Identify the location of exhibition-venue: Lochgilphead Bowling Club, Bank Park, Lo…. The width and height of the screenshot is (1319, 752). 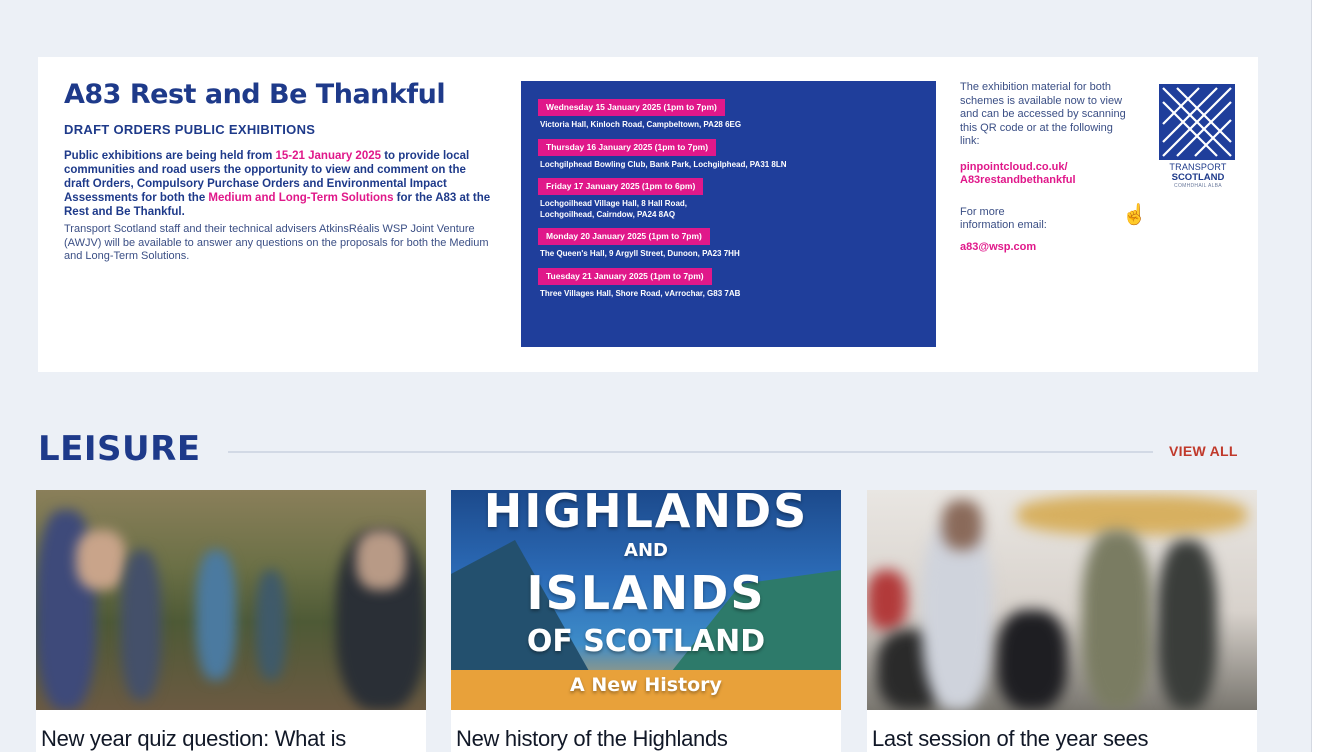
(663, 164).